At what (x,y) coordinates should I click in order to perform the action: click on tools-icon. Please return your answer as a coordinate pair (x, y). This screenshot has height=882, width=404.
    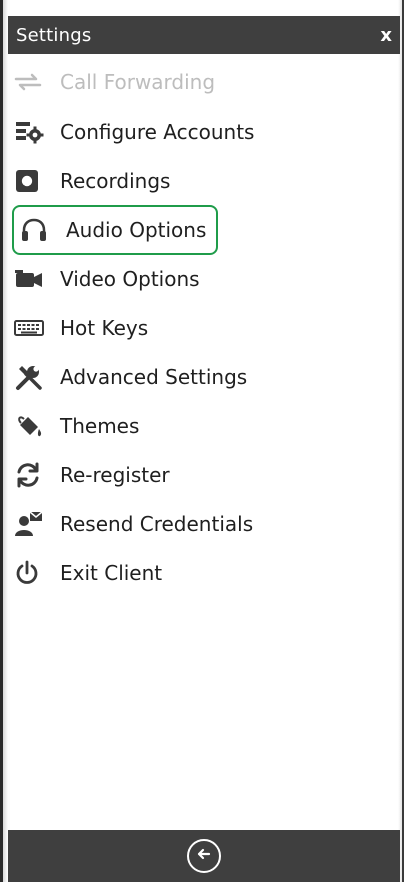
    Looking at the image, I should click on (31, 377).